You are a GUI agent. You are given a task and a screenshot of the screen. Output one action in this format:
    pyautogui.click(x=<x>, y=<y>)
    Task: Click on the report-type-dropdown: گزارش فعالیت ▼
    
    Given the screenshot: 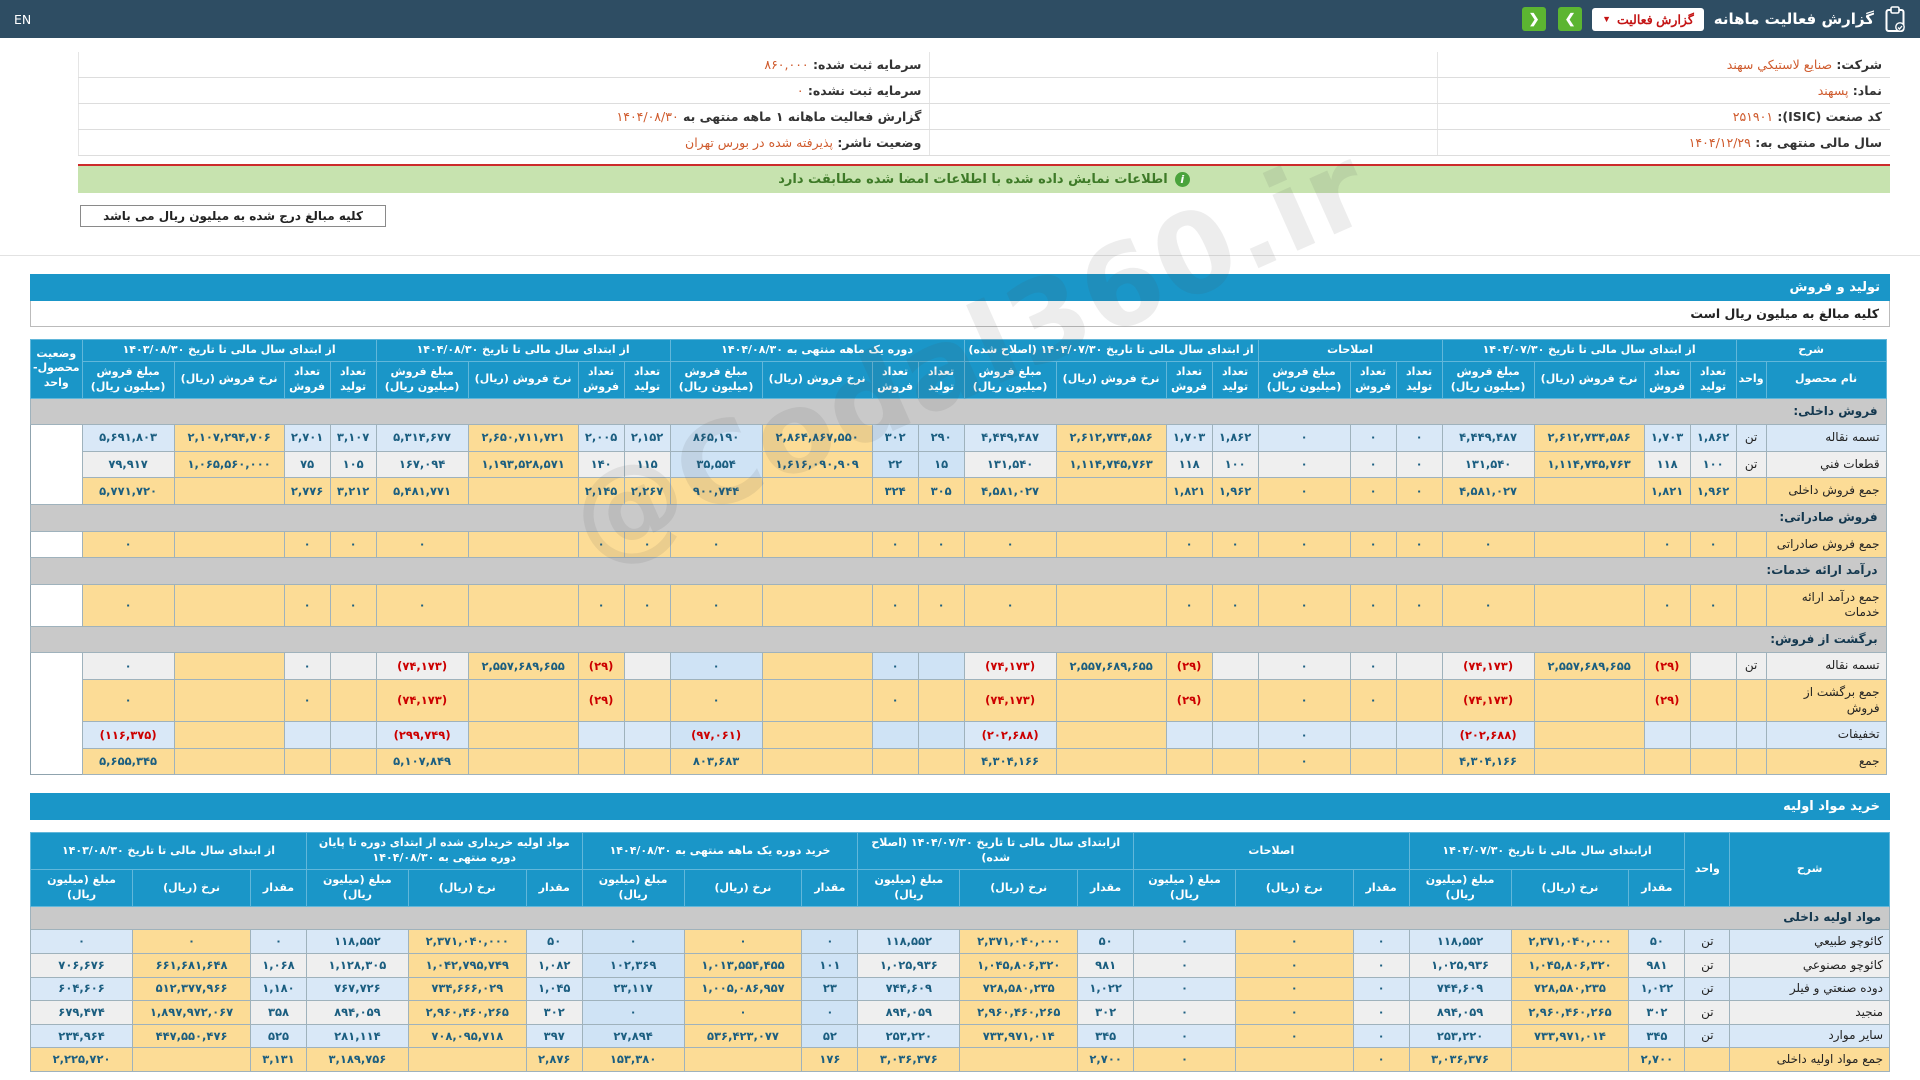 What is the action you would take?
    pyautogui.click(x=1648, y=19)
    